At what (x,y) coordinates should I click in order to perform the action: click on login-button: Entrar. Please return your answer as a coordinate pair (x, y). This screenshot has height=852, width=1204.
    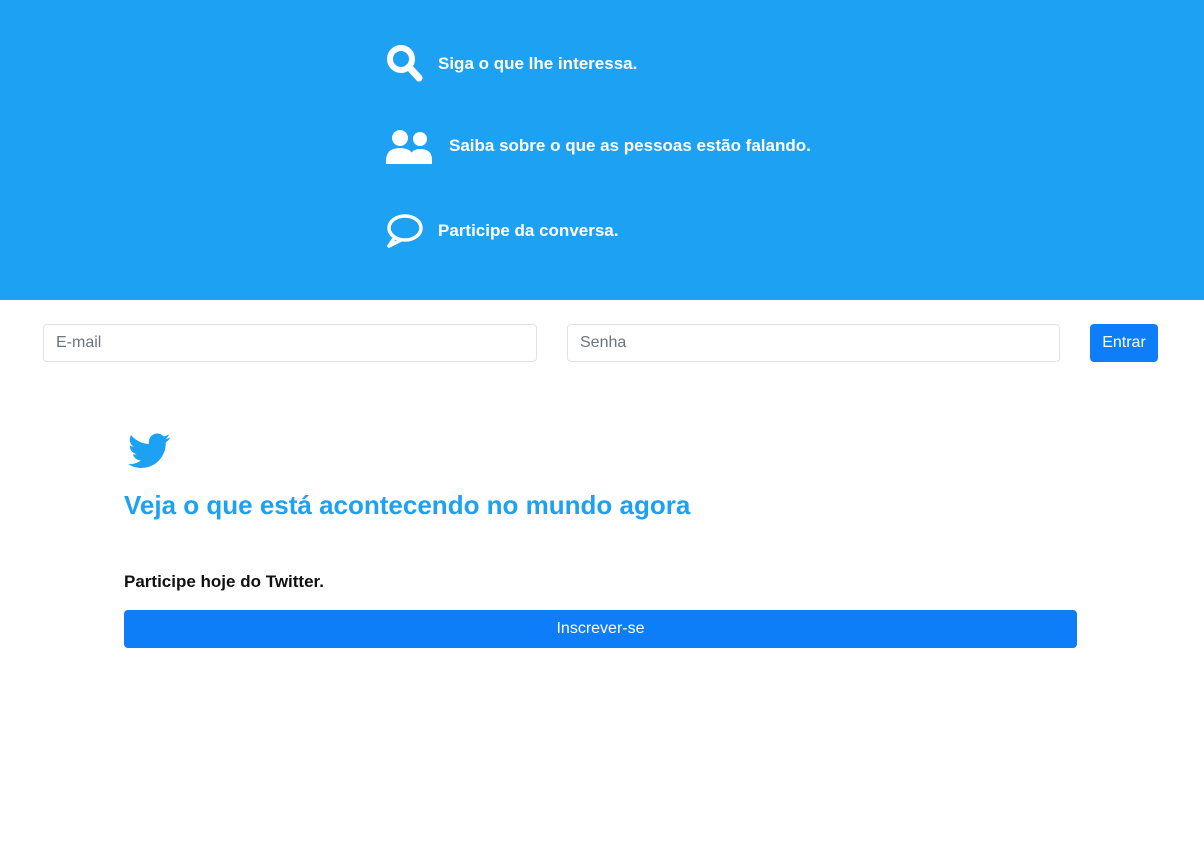
    Looking at the image, I should click on (1124, 343).